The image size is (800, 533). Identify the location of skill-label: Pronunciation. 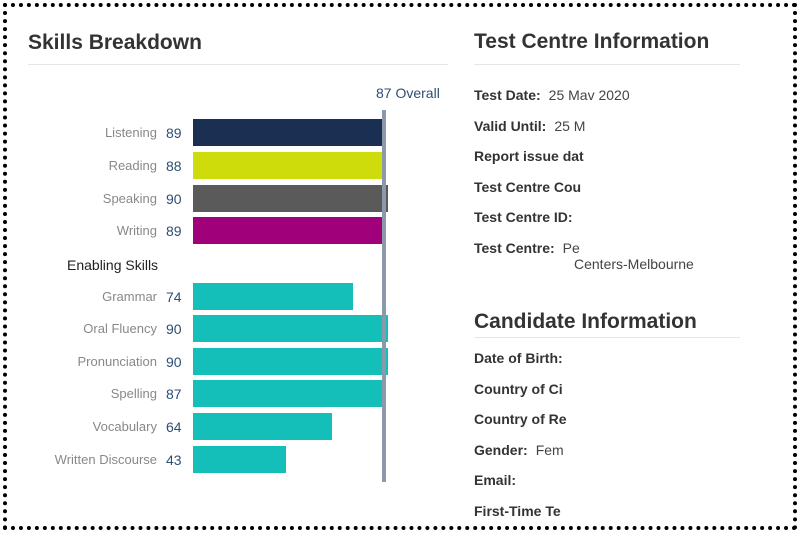
(117, 361).